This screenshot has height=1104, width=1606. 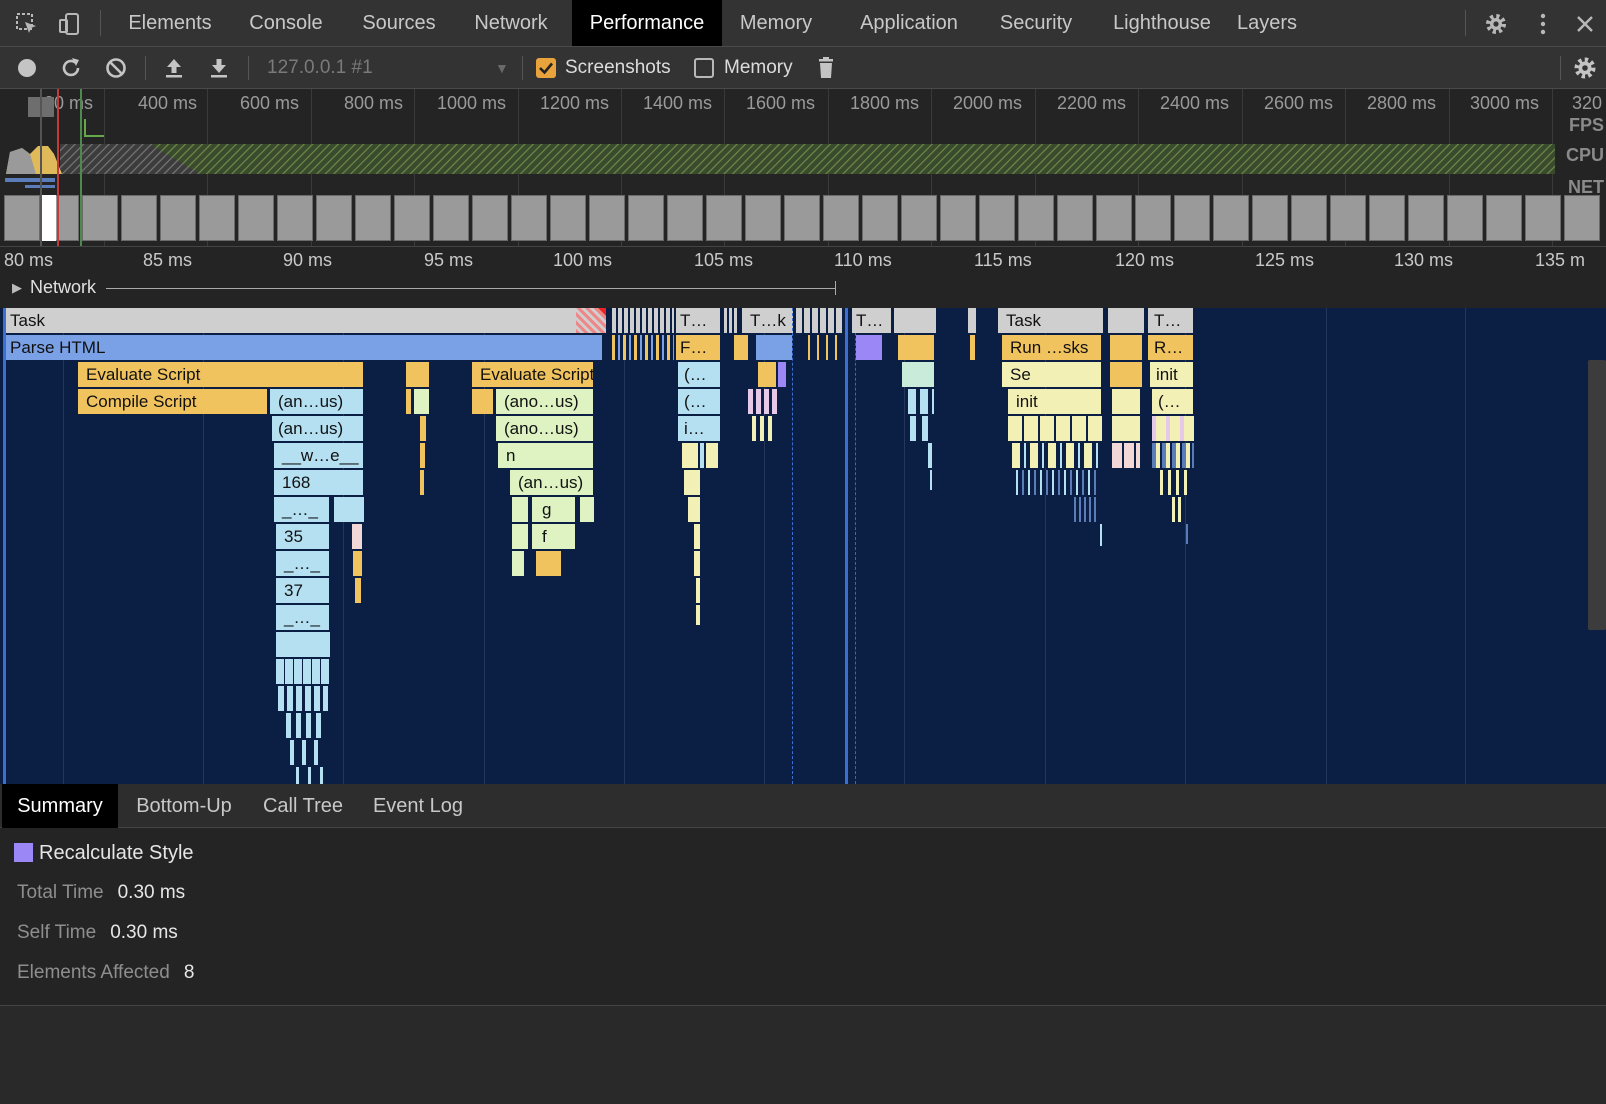 I want to click on module-168-block: 168, so click(x=319, y=482).